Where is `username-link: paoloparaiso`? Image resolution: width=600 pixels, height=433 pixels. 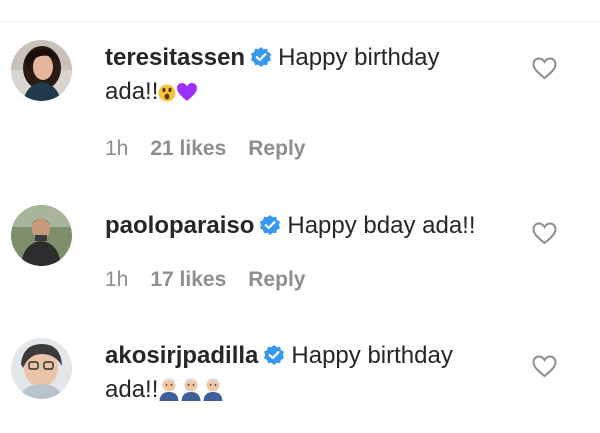 username-link: paoloparaiso is located at coordinates (179, 225).